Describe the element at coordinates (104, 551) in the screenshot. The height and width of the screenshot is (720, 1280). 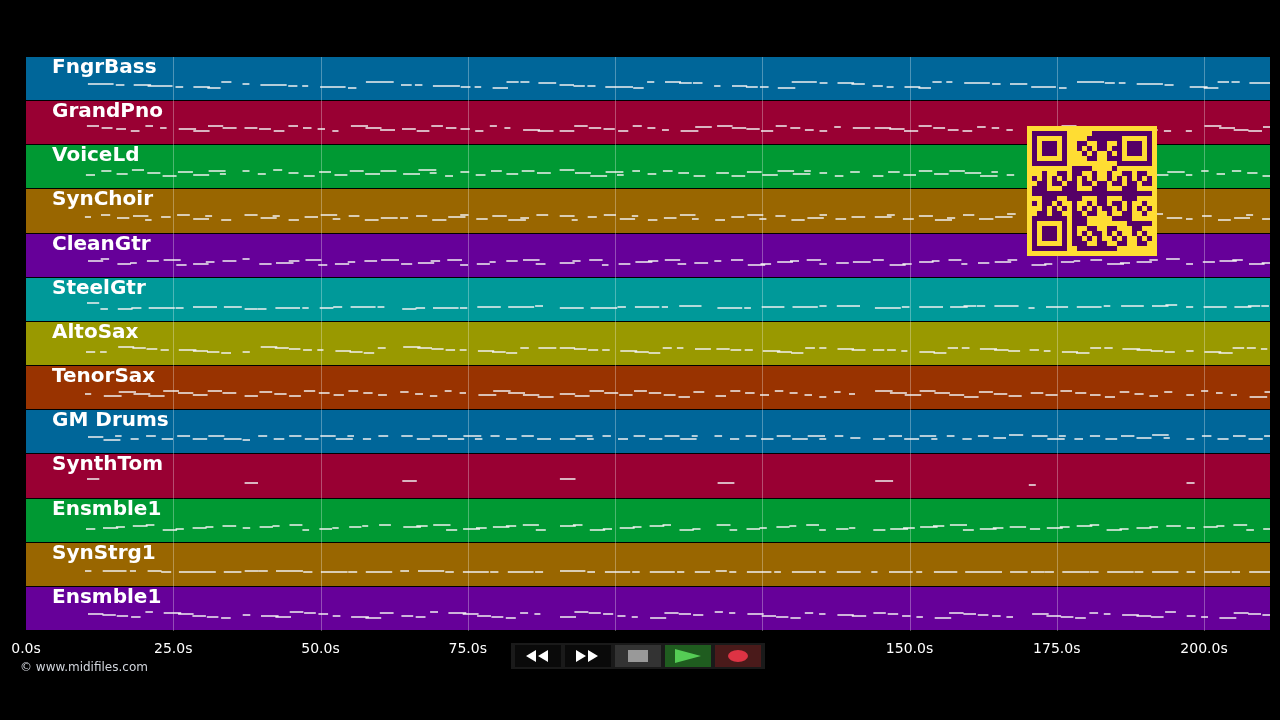
I see `track-name: SynStrg1` at that location.